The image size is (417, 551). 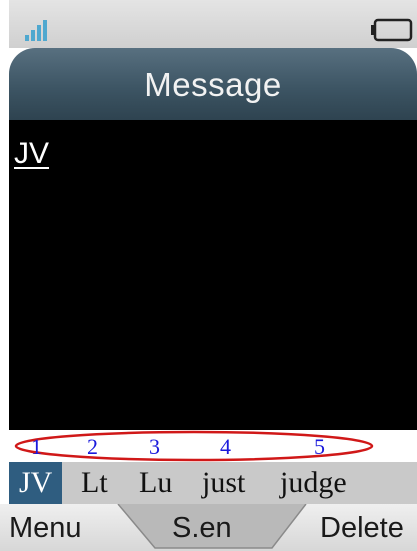 What do you see at coordinates (4, 275) in the screenshot?
I see `screen-border` at bounding box center [4, 275].